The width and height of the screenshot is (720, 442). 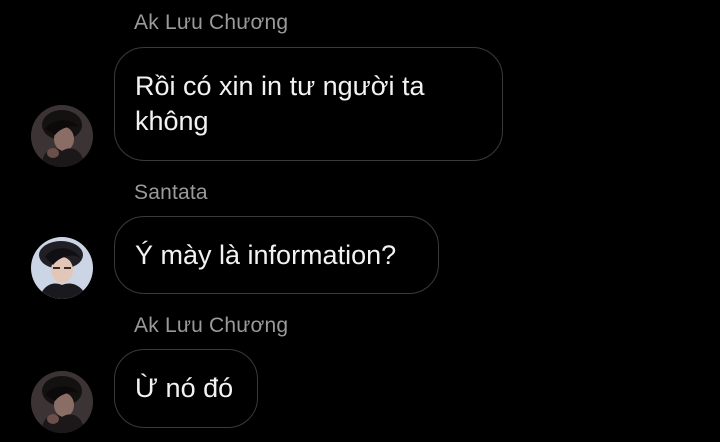 I want to click on user-avatar-light-icon, so click(x=62, y=268).